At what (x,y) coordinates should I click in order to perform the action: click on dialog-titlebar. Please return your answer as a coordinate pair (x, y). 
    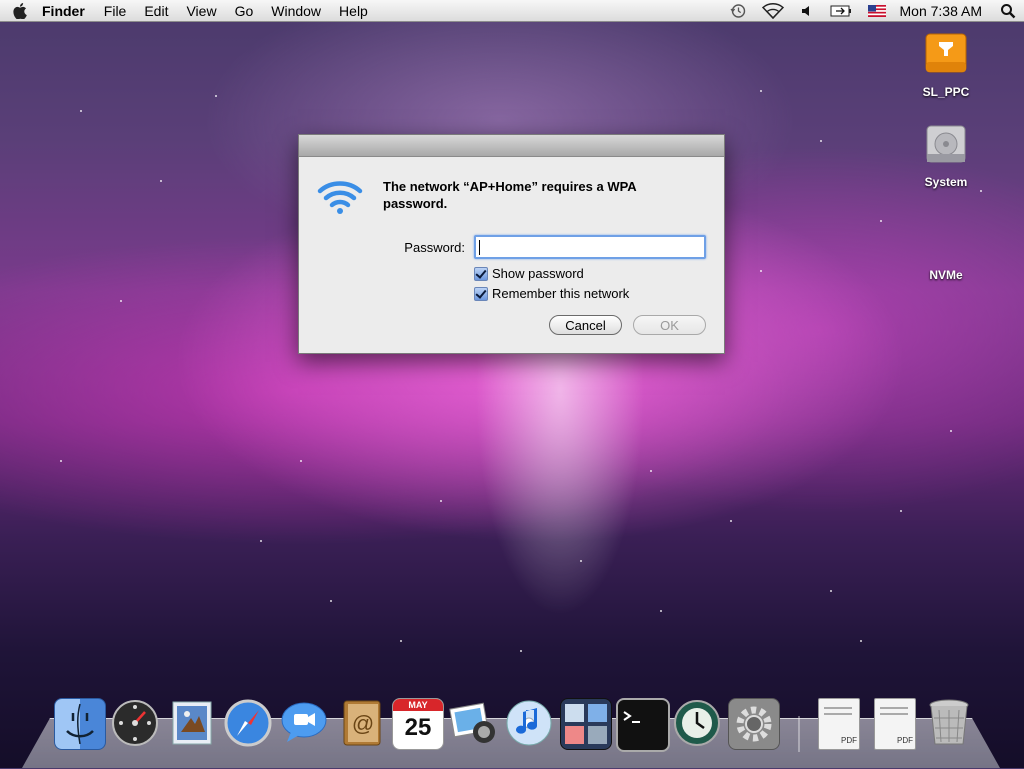
    Looking at the image, I should click on (511, 146).